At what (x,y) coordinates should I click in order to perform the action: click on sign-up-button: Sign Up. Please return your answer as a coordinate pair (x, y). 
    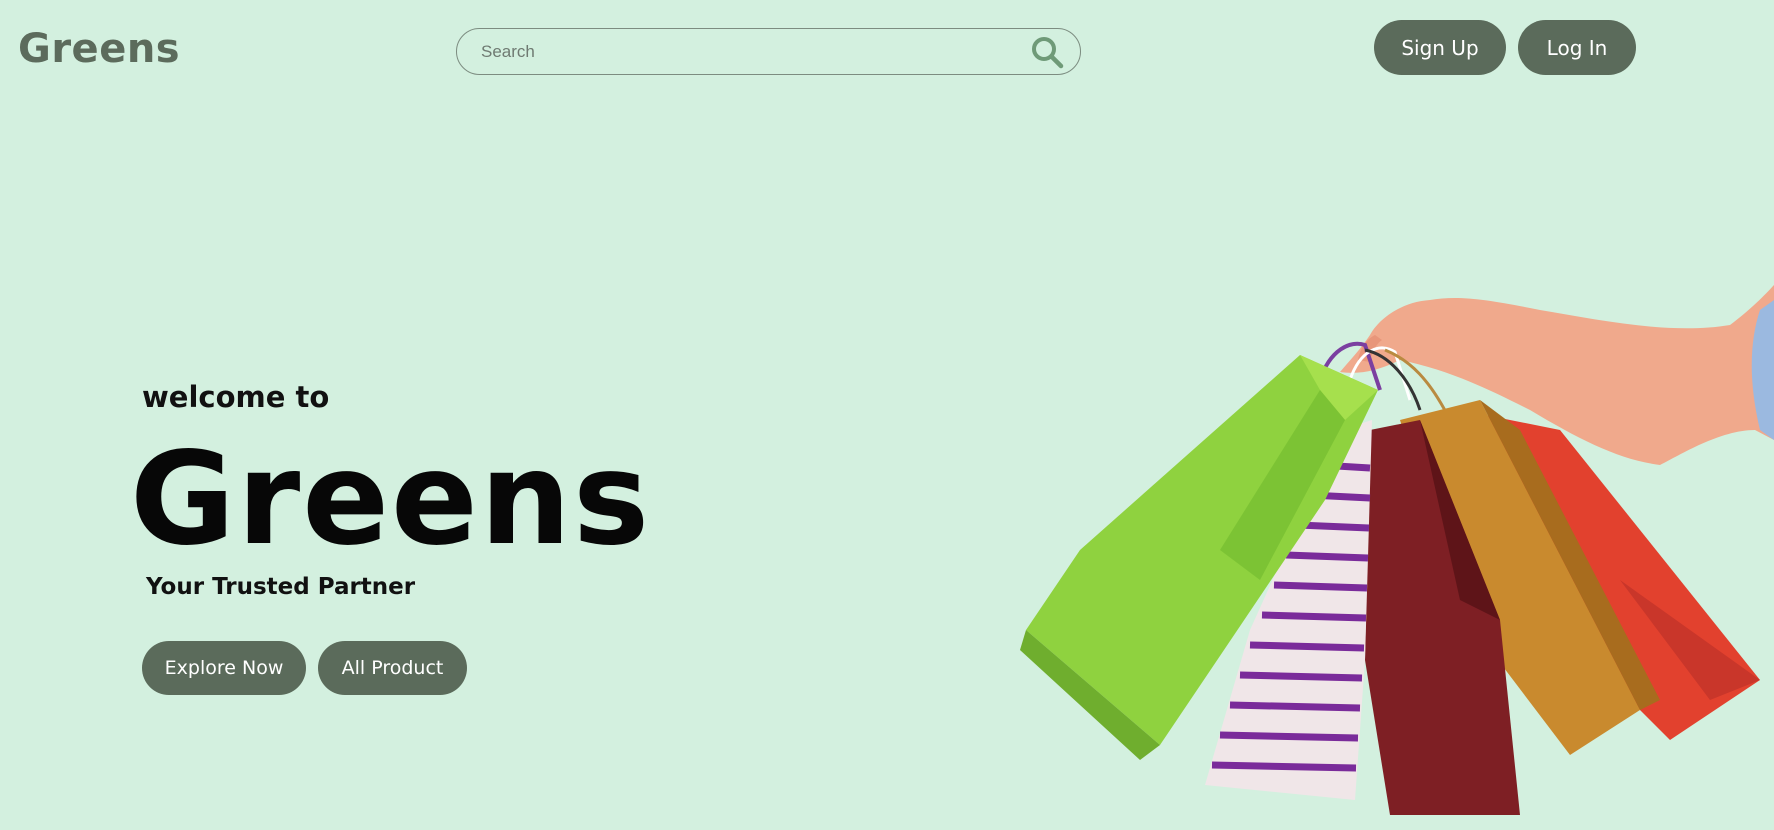
    Looking at the image, I should click on (1440, 47).